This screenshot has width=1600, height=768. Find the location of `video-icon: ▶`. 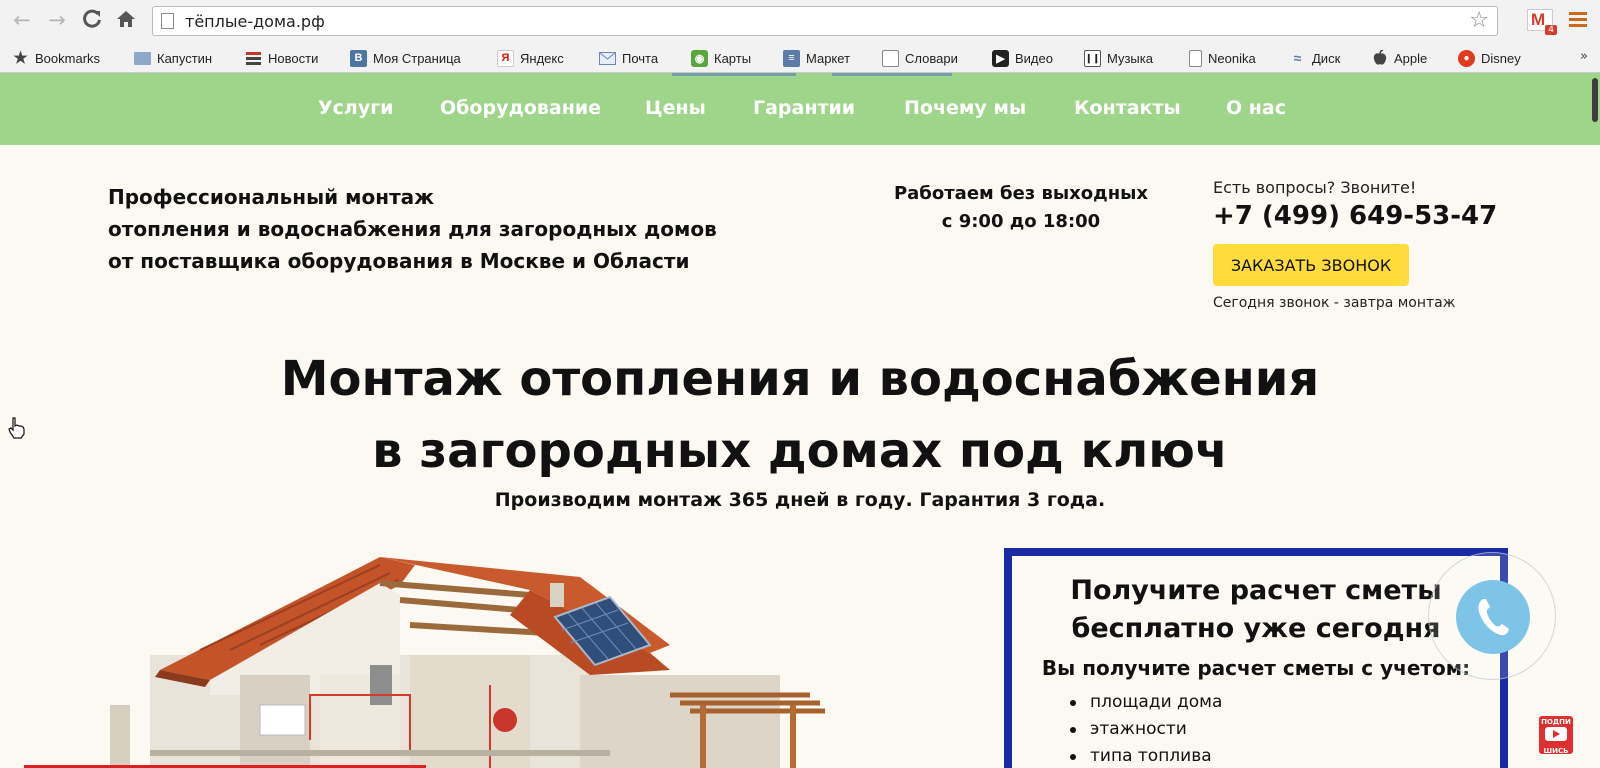

video-icon: ▶ is located at coordinates (1000, 58).